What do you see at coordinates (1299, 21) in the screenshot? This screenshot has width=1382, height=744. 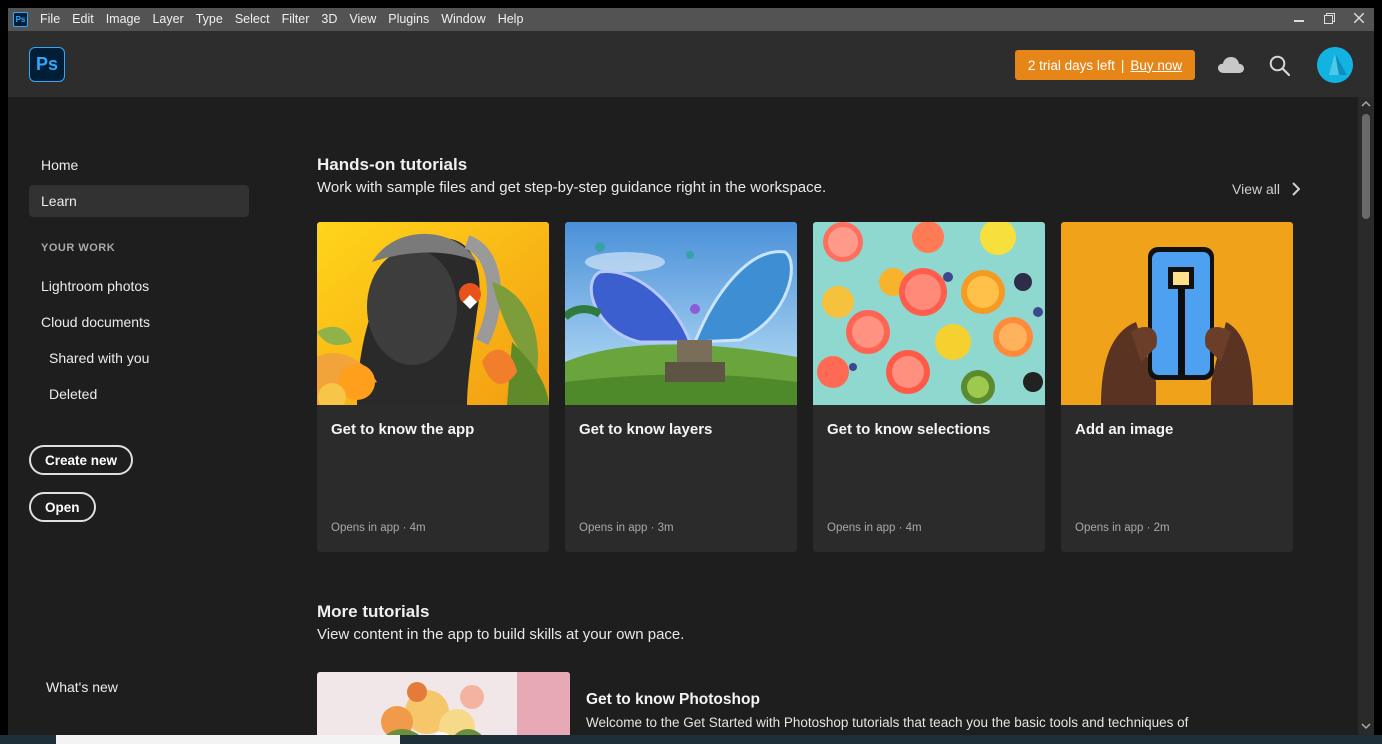 I see `minimize-icon` at bounding box center [1299, 21].